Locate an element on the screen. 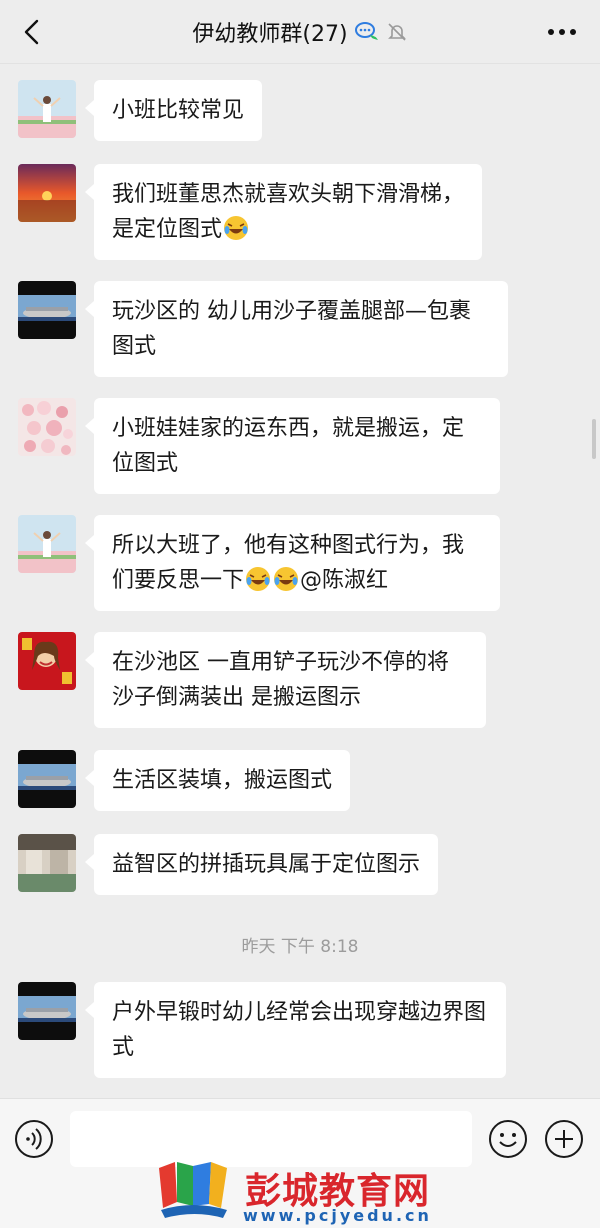 The image size is (600, 1228). message-bubble: 所以大班了，他有这种图式行为，我们要反思一下 @陈淑红 is located at coordinates (292, 563).